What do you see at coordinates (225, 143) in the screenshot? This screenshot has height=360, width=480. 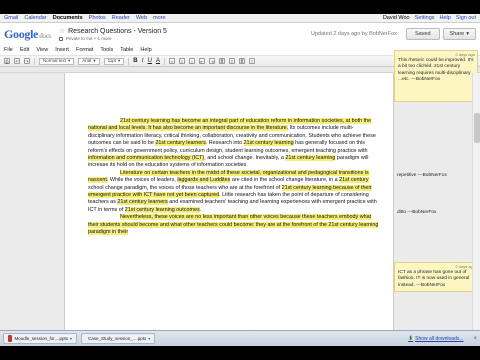 I see `text-run: . Research into` at bounding box center [225, 143].